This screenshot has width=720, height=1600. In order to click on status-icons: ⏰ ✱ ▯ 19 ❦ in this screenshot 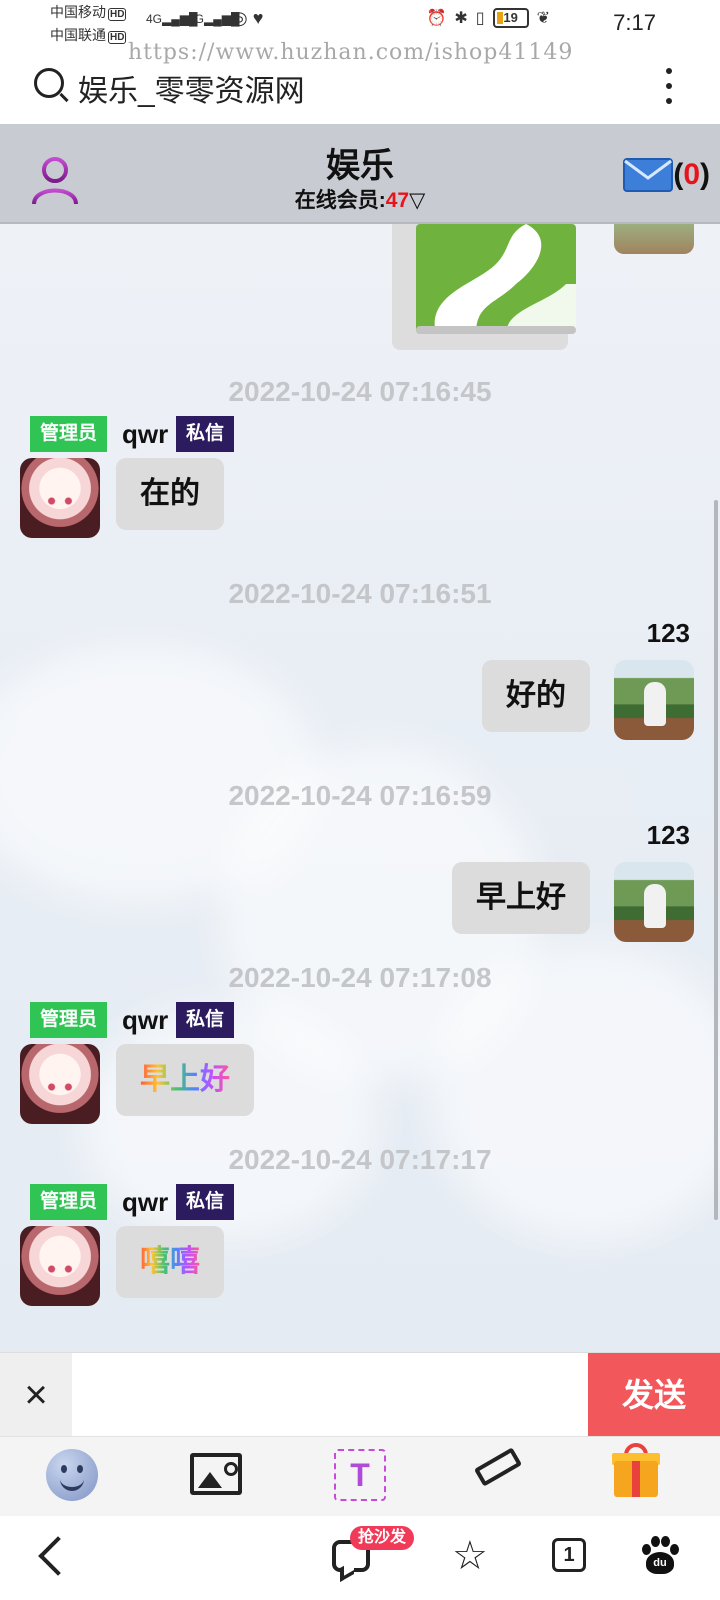, I will do `click(488, 18)`.